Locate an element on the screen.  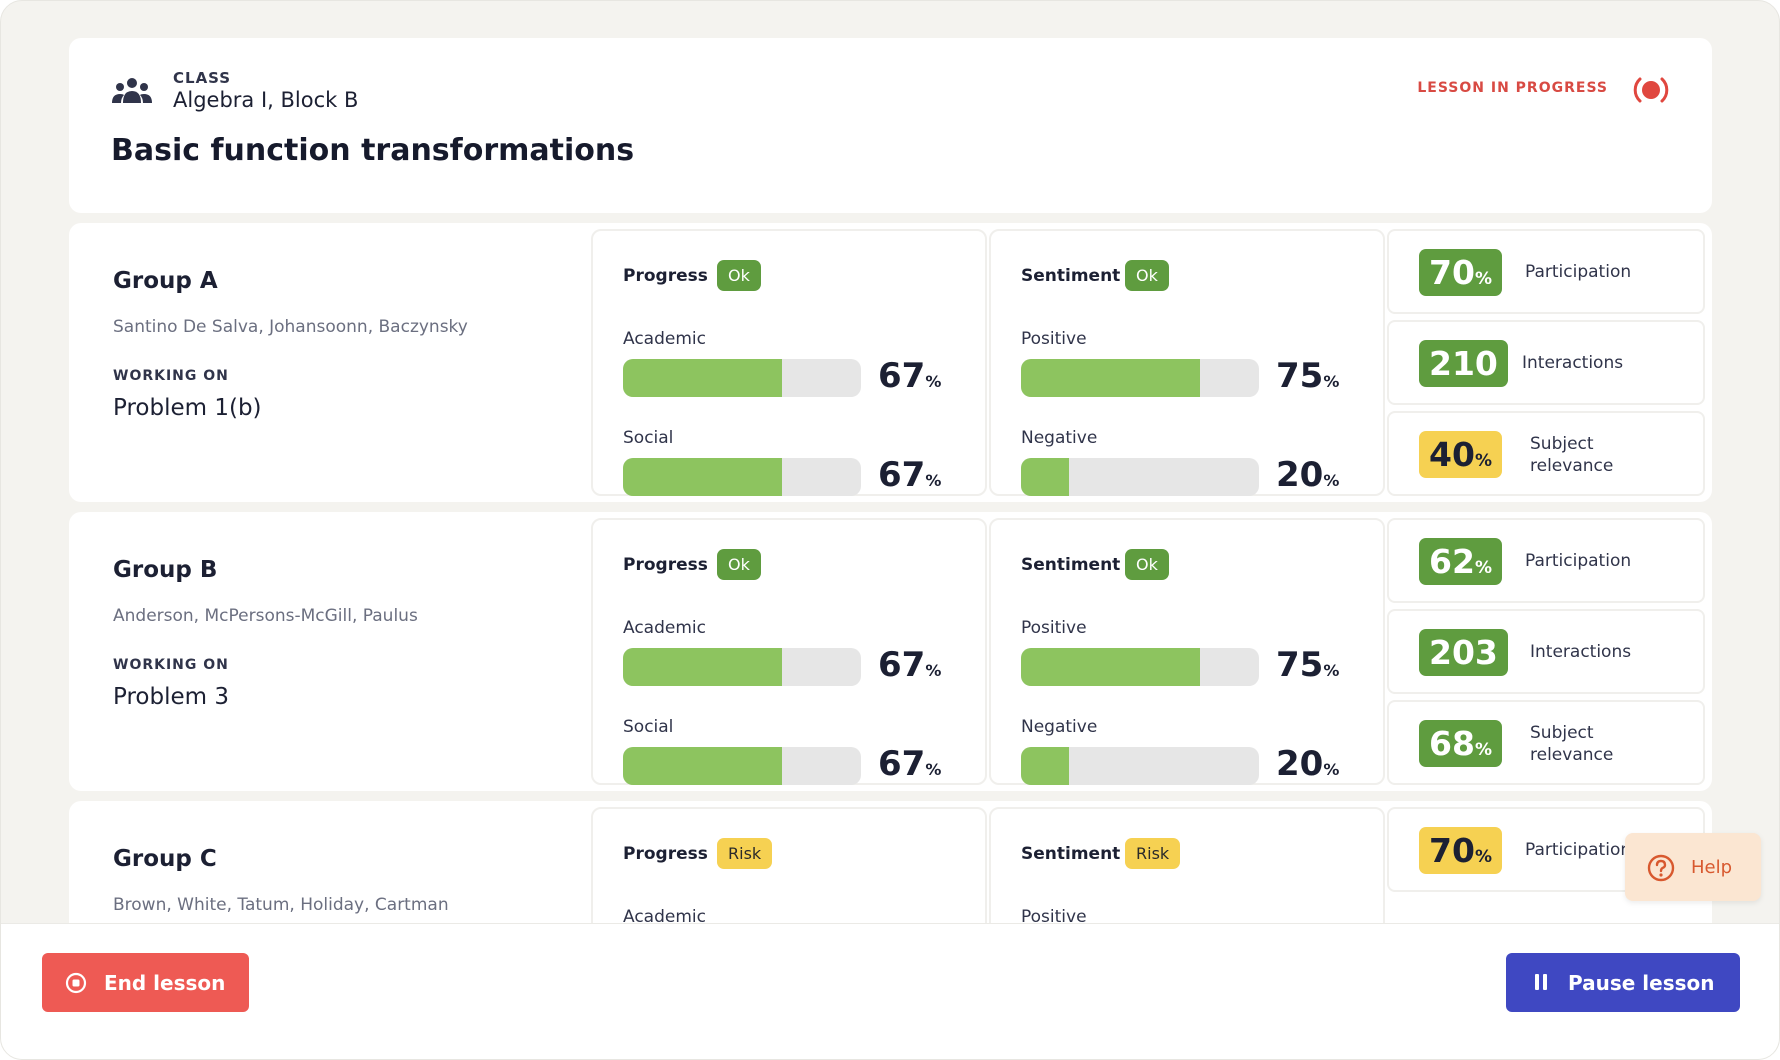
progress-panel: Progress Risk Academic is located at coordinates (789, 865).